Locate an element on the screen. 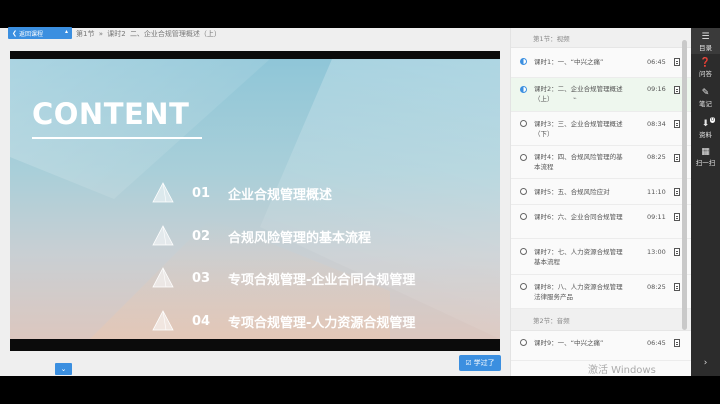 This screenshot has width=720, height=404. toc-text: 企业合规管理概述 is located at coordinates (280, 195).